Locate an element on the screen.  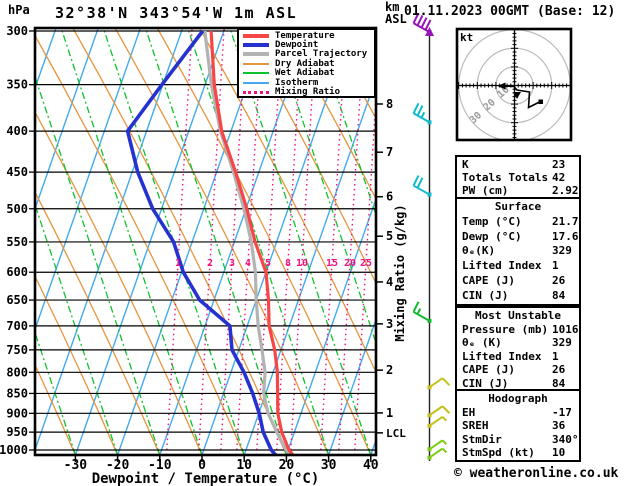
pressure-tick-label: 750 is located at coordinates (17, 350).